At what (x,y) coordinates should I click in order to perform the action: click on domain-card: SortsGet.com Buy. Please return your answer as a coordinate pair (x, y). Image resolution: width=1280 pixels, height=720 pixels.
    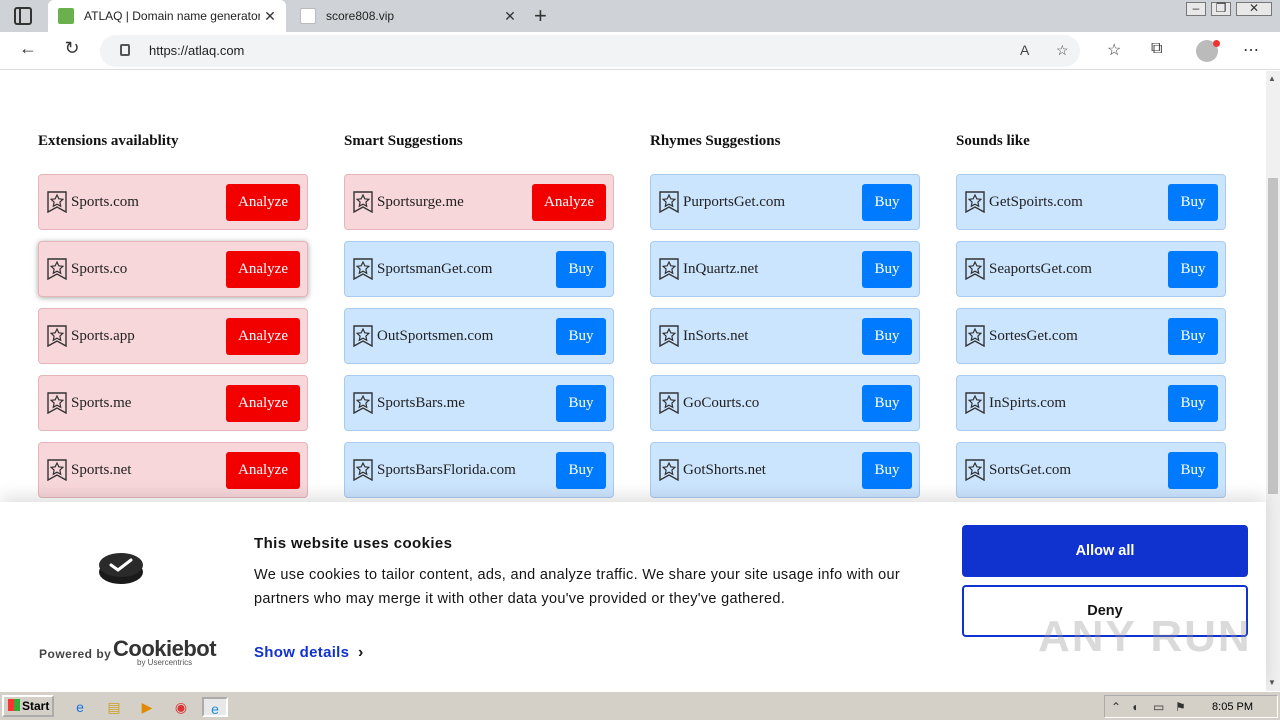
    Looking at the image, I should click on (1091, 470).